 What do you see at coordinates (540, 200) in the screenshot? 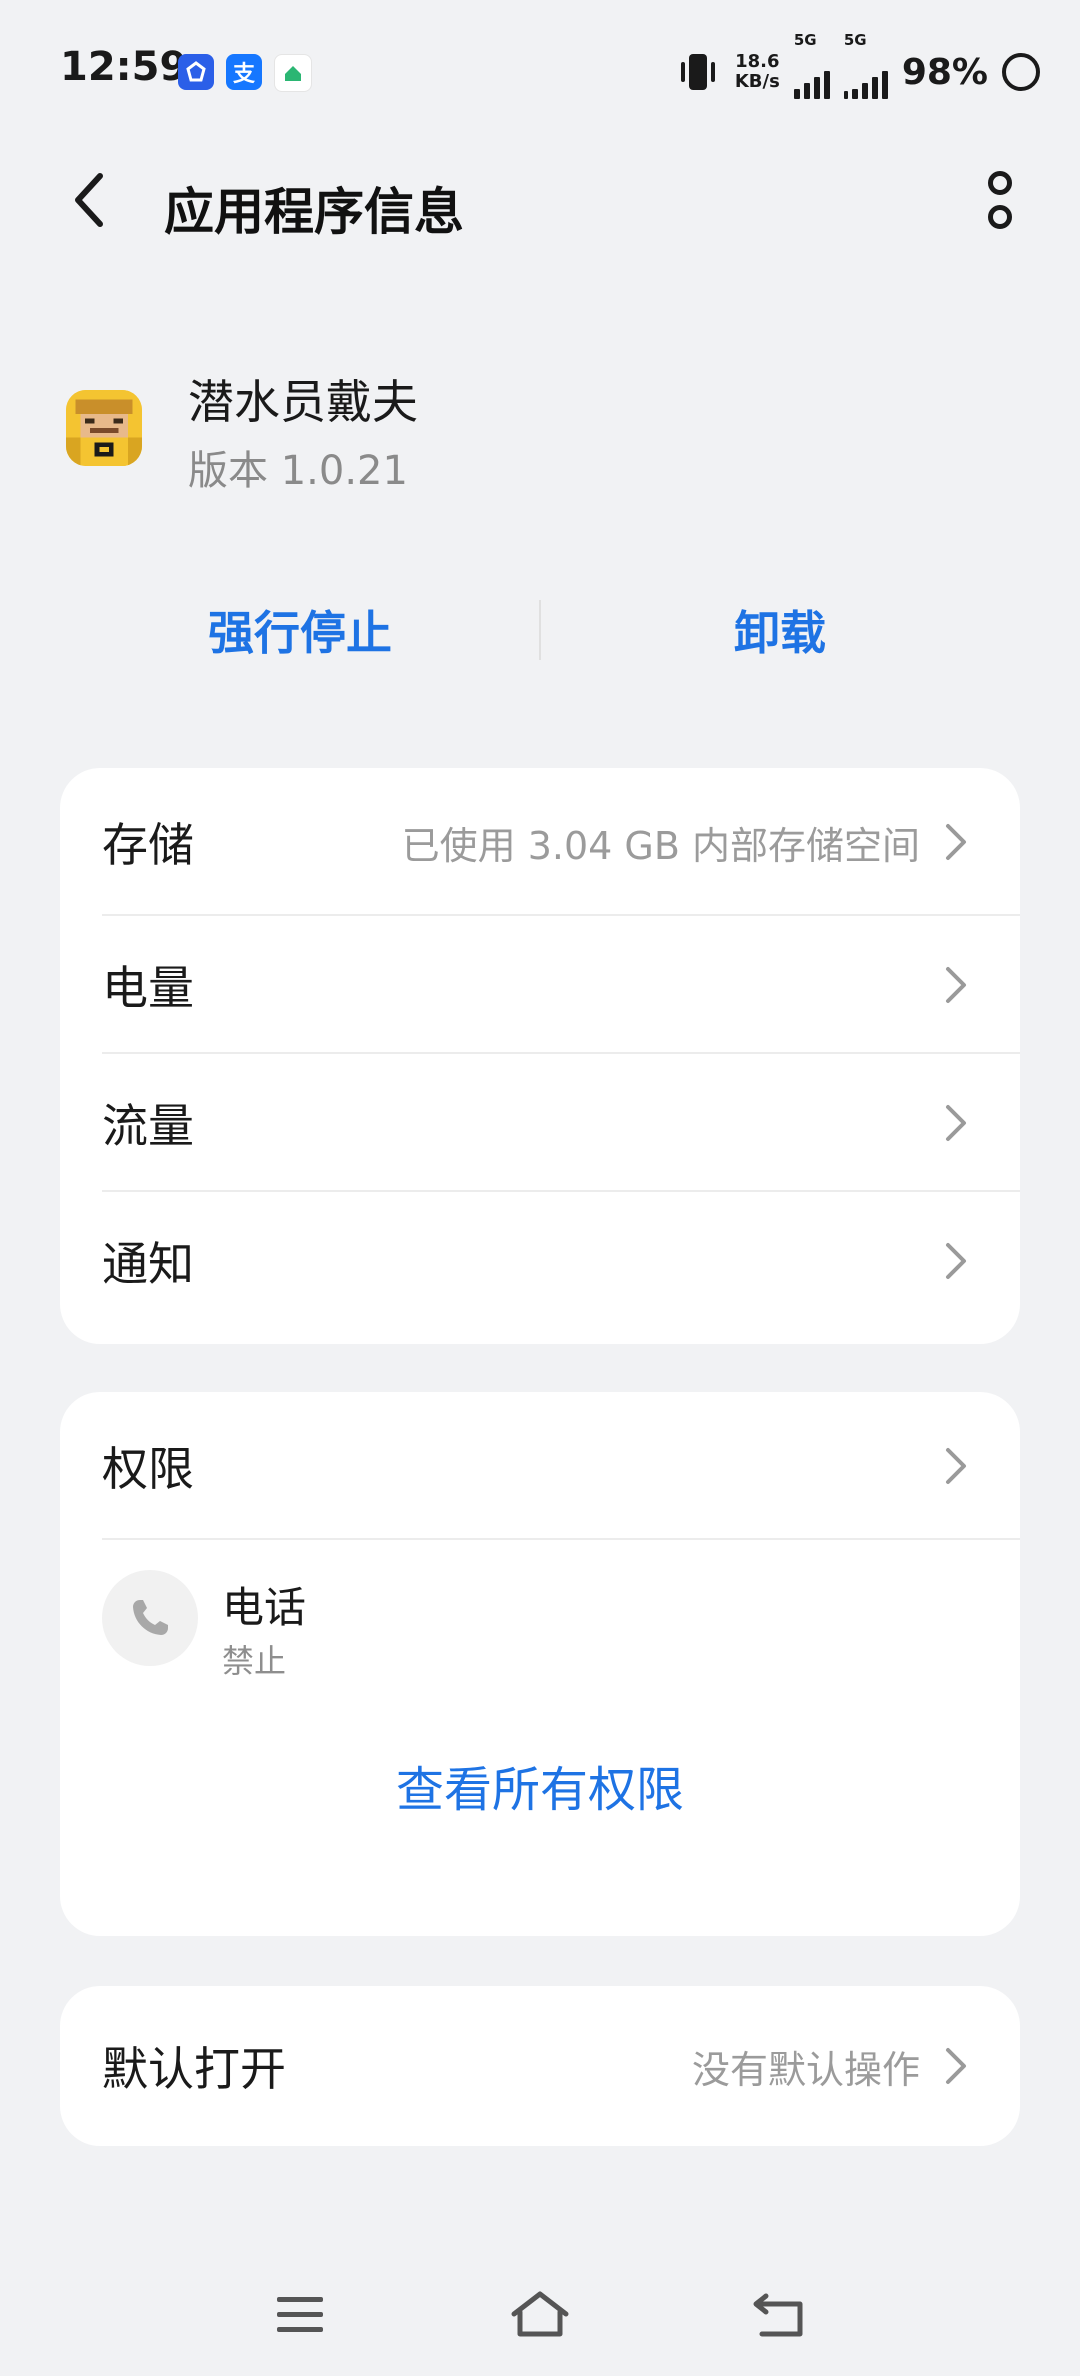
I see `top-app-bar: 应用程序信息` at bounding box center [540, 200].